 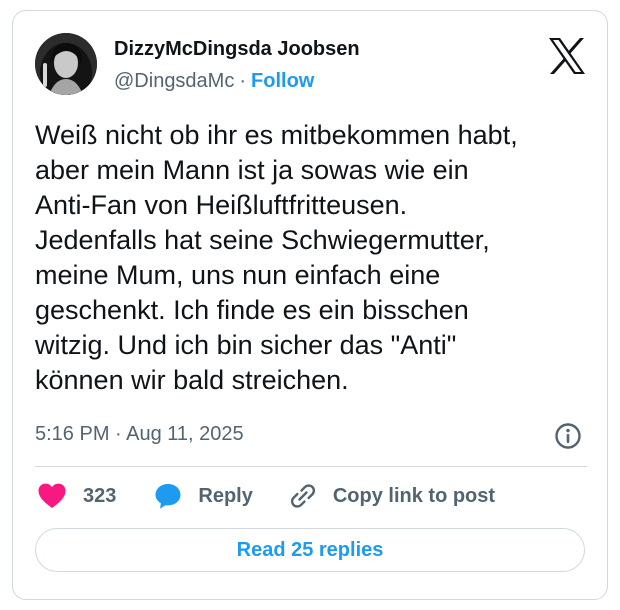 I want to click on reply-button: Reply, so click(x=203, y=496).